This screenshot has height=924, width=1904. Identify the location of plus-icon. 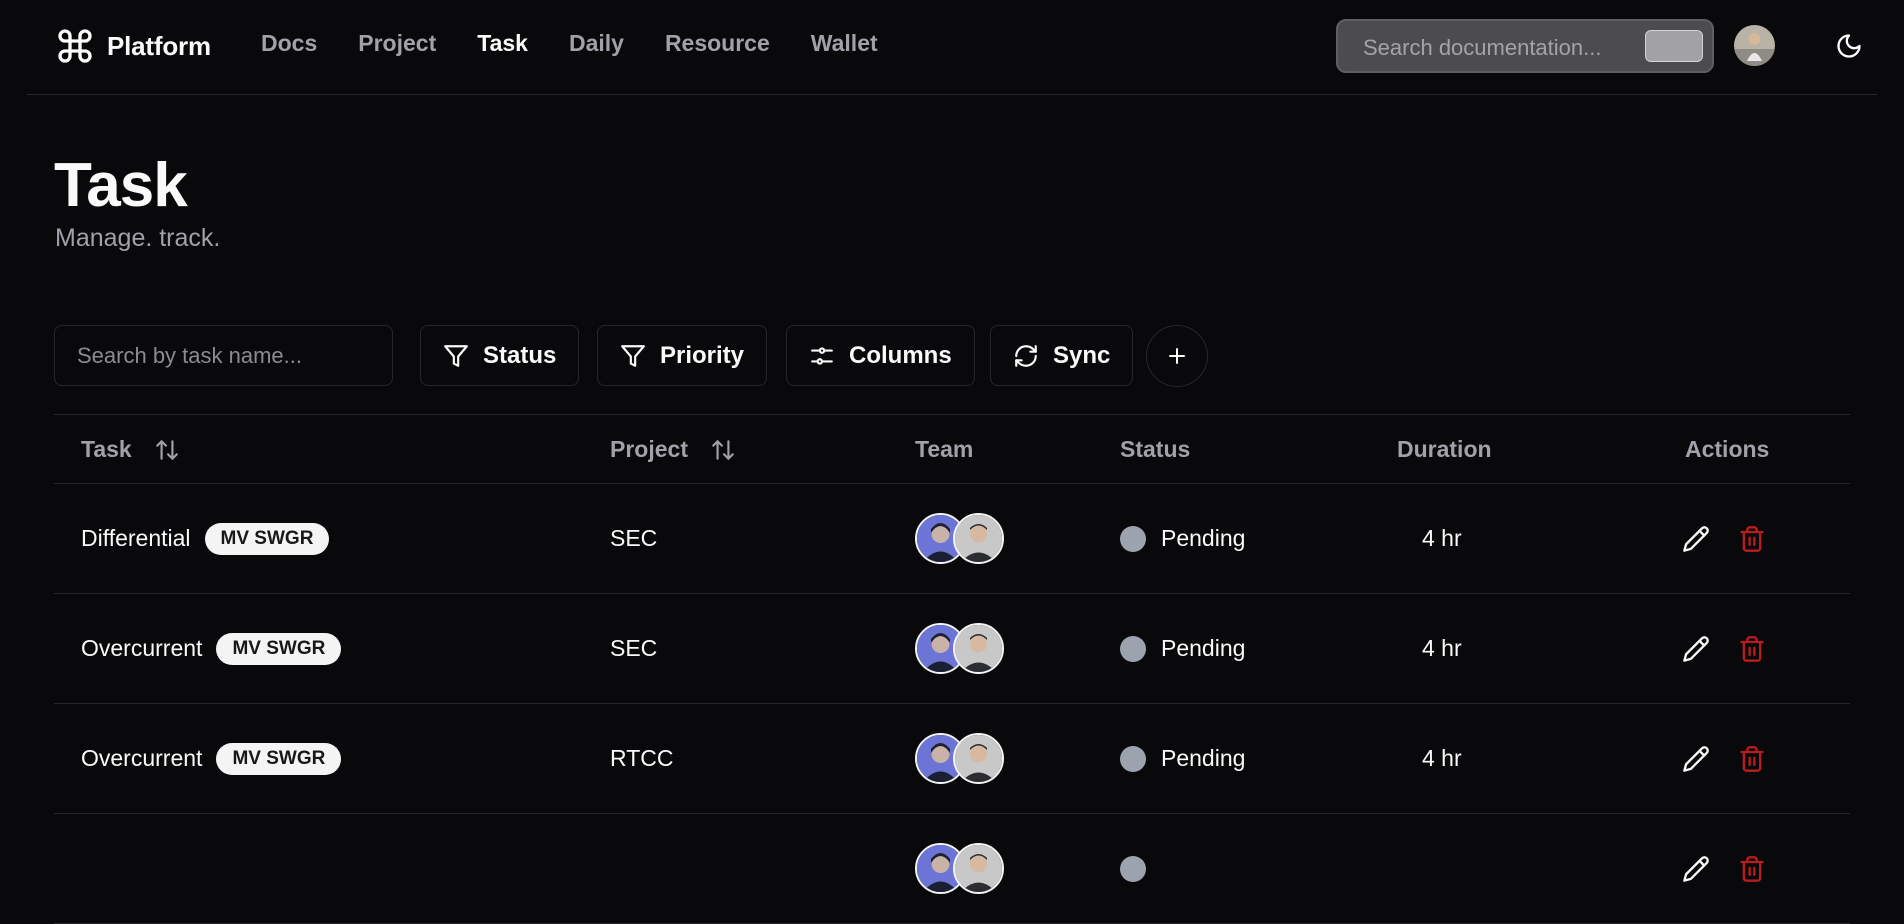
(1177, 356).